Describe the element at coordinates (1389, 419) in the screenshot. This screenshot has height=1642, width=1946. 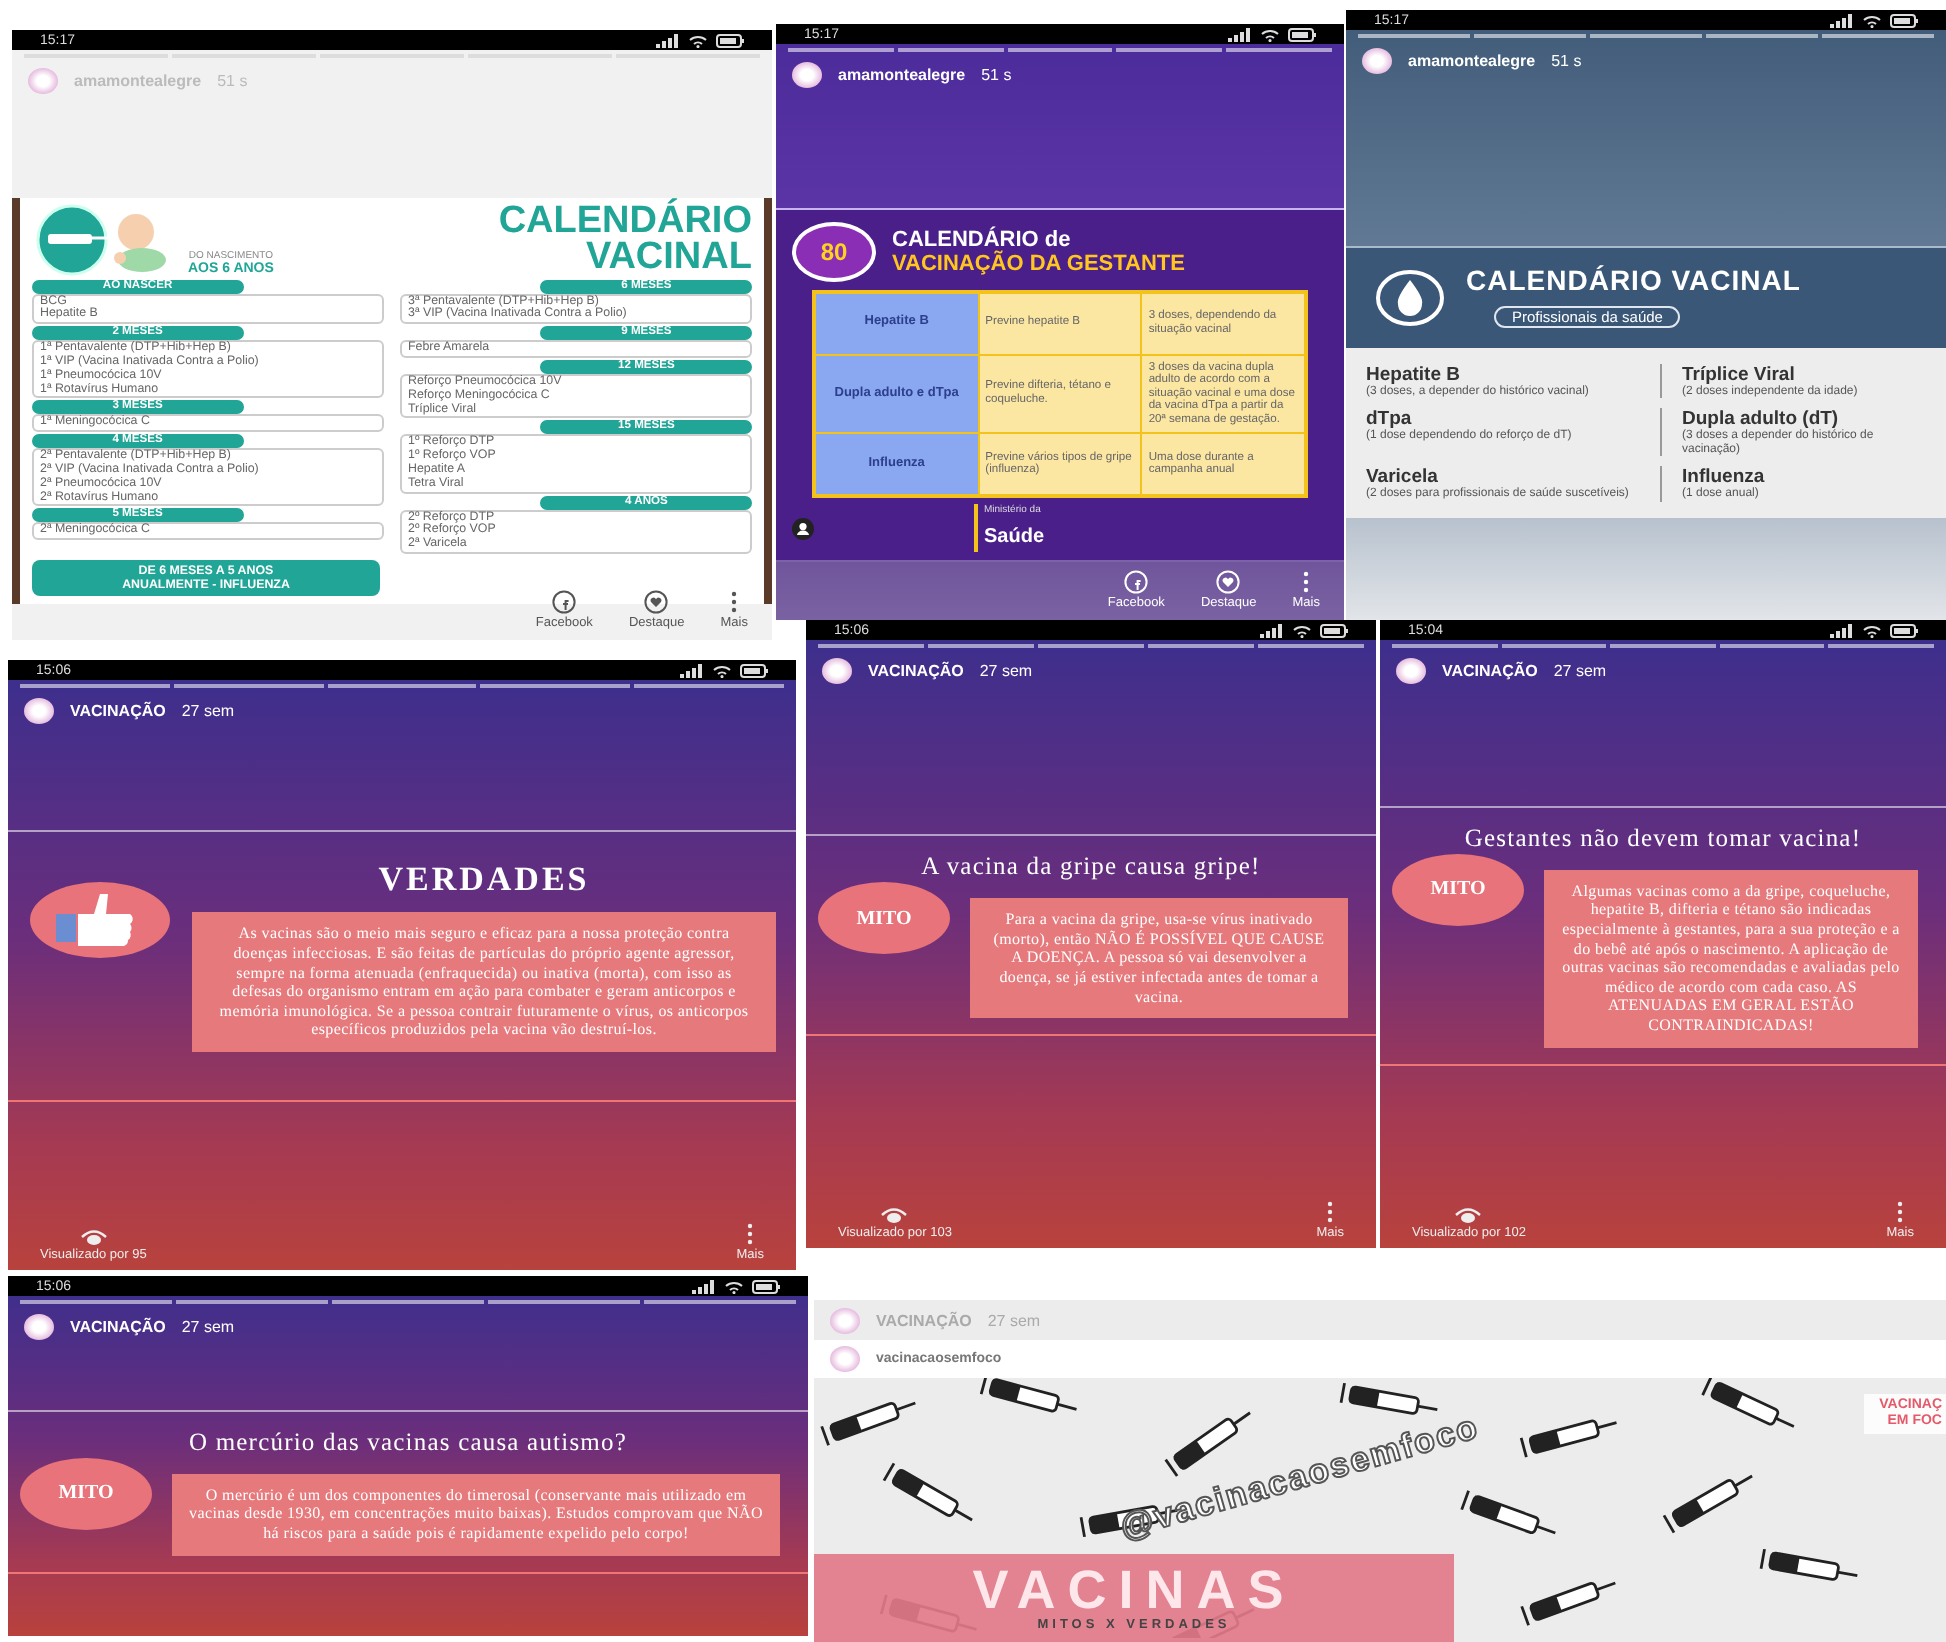
I see `vaccine-name: dTpa` at that location.